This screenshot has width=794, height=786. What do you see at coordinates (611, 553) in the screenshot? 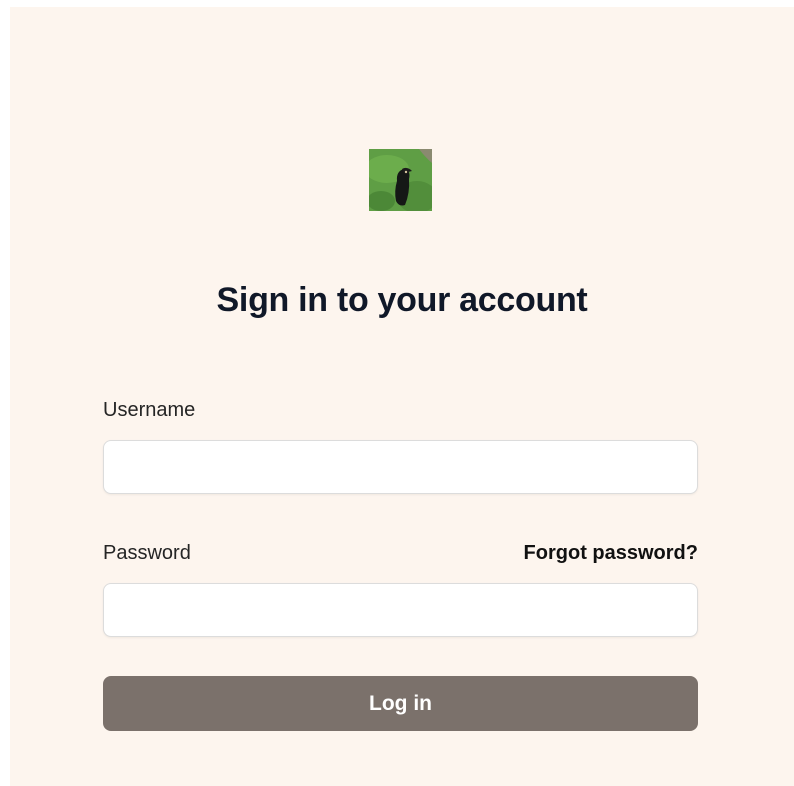
I see `forgot-password-link: Forgot password?` at bounding box center [611, 553].